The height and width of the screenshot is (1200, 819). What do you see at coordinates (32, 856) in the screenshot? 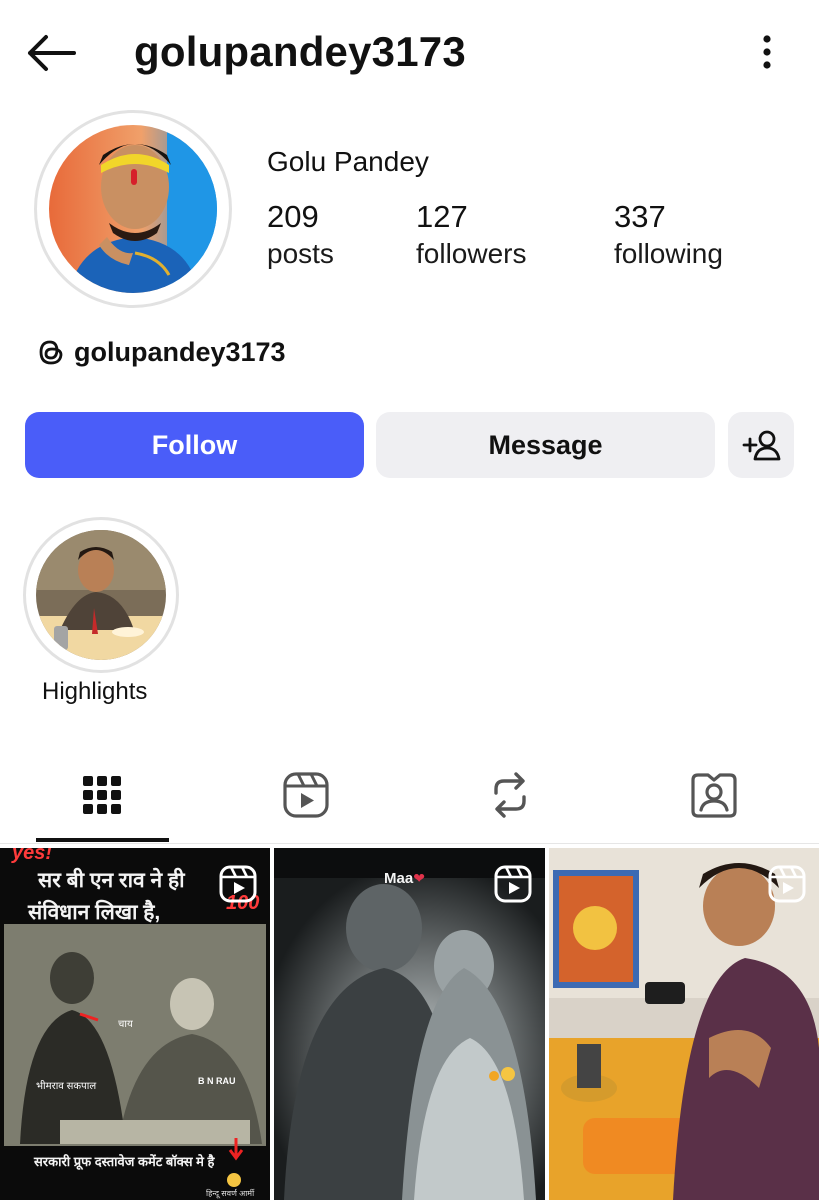
I see `post-corner-tag: yes!` at bounding box center [32, 856].